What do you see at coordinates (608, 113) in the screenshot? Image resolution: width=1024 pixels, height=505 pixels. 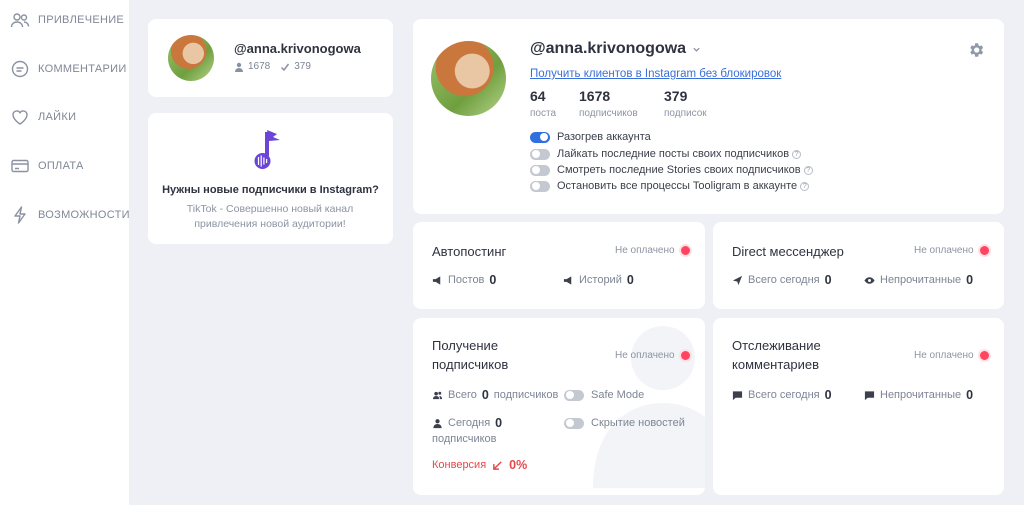 I see `stat-followers-caption: подписчиков` at bounding box center [608, 113].